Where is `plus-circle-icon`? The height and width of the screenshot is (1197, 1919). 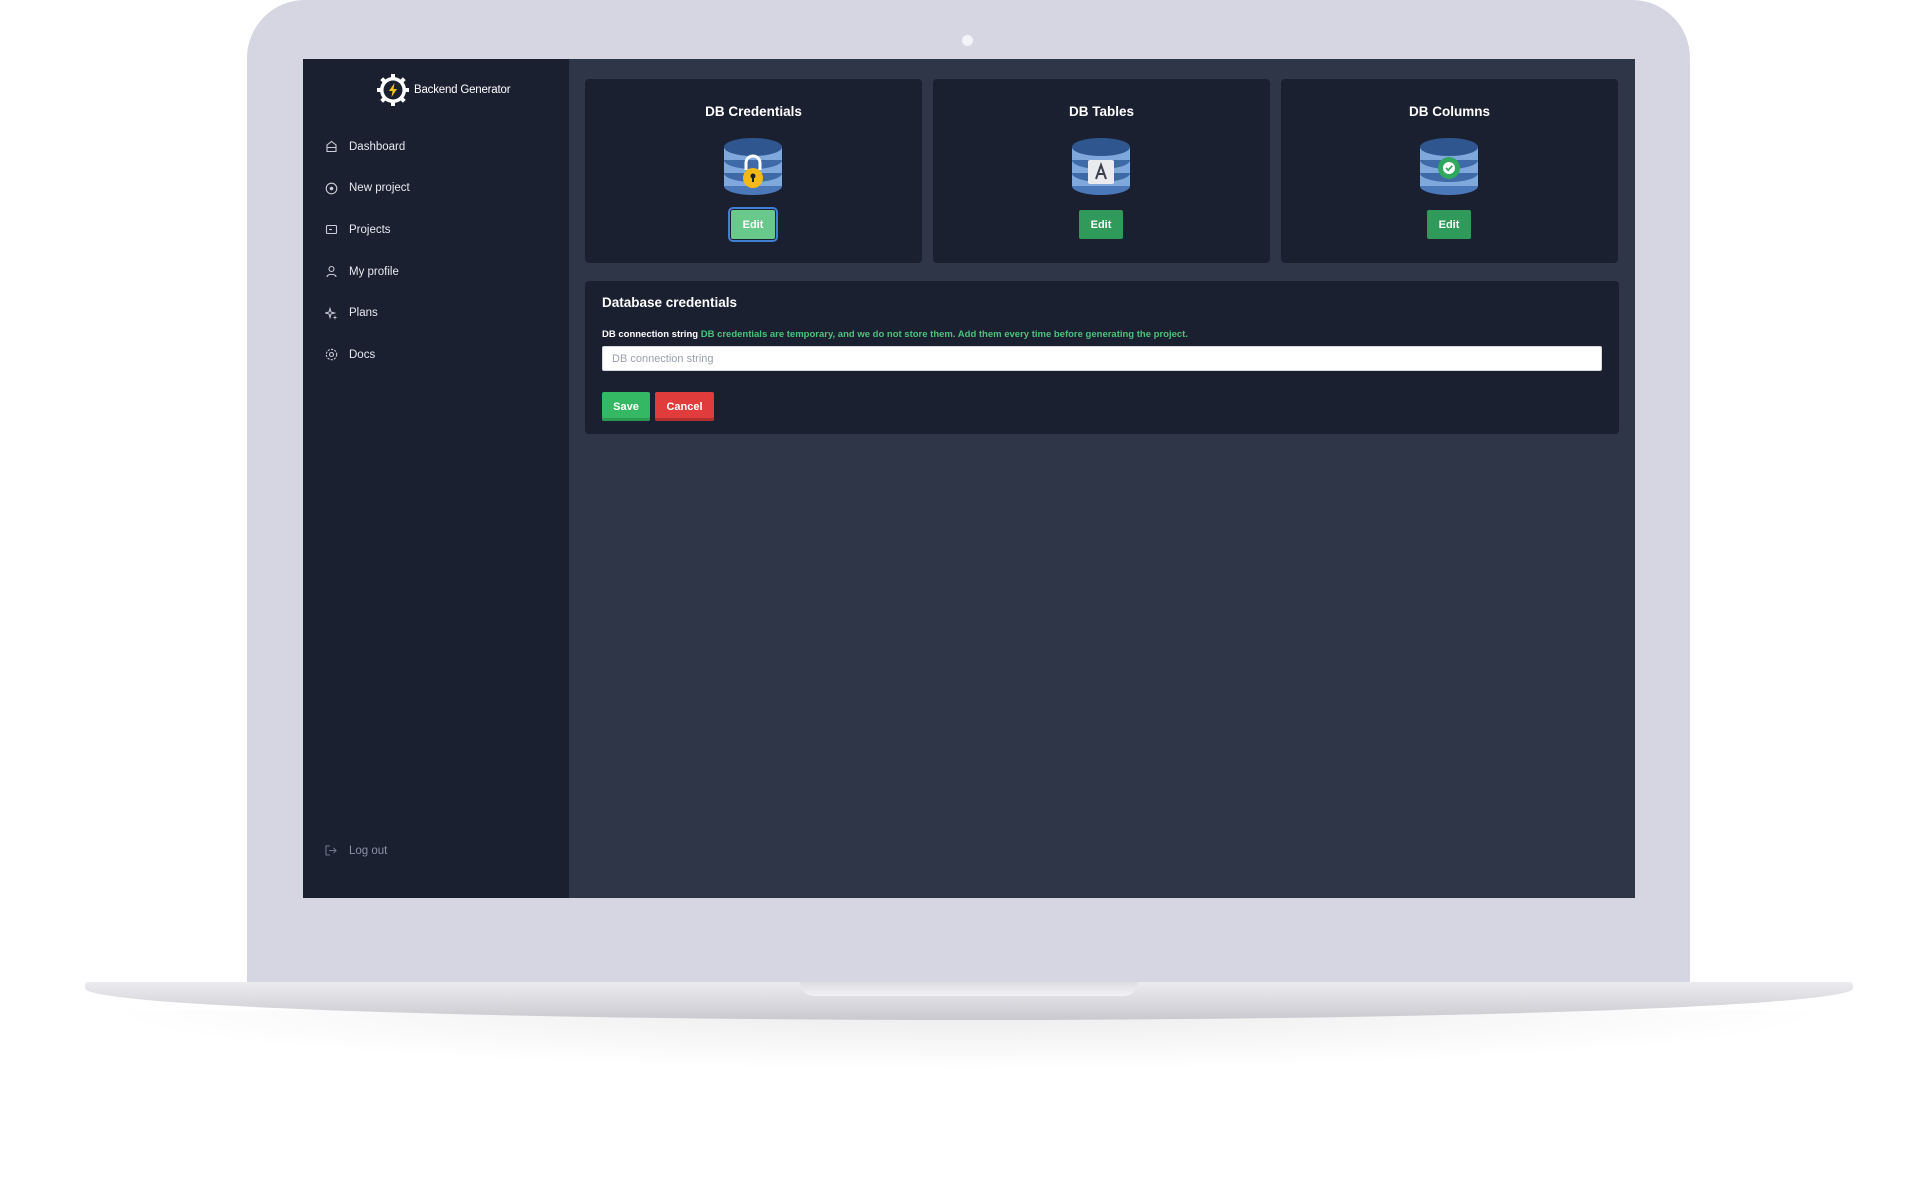 plus-circle-icon is located at coordinates (331, 188).